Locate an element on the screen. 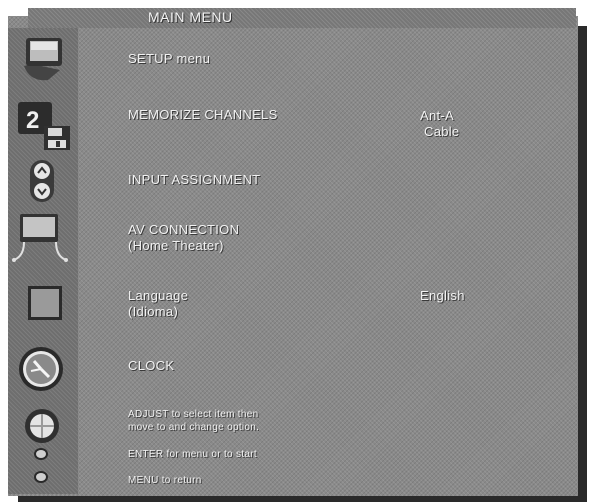  help-adjust-line1: ADJUST to select item then is located at coordinates (193, 414).